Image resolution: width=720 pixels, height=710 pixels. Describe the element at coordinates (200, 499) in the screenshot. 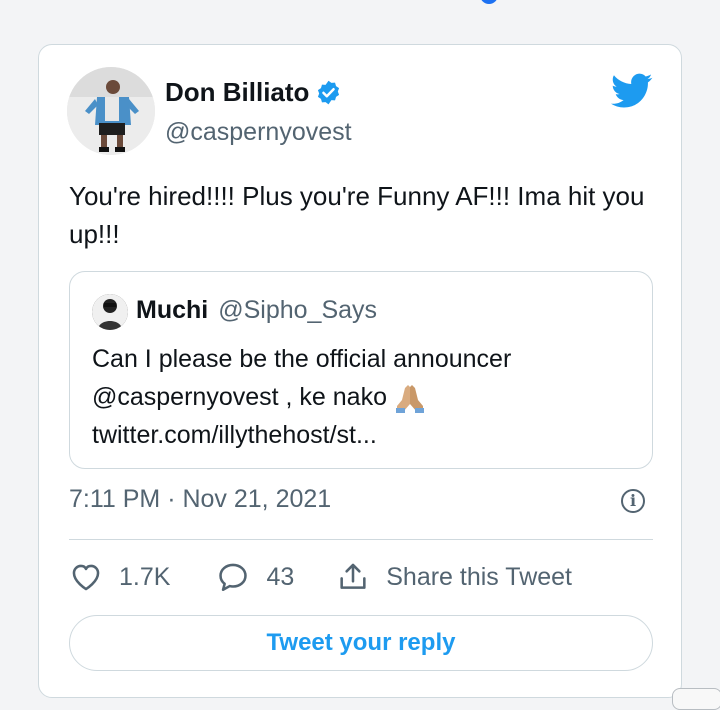

I see `tweet-timestamp: 7:11 PM · Nov 21, 2021` at that location.